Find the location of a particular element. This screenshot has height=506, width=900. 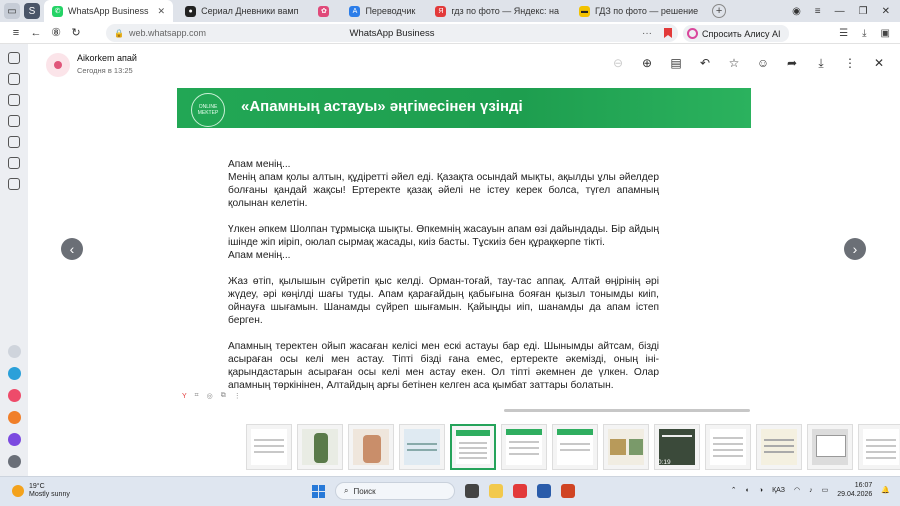

copy-icon: ⧉ is located at coordinates (223, 396).